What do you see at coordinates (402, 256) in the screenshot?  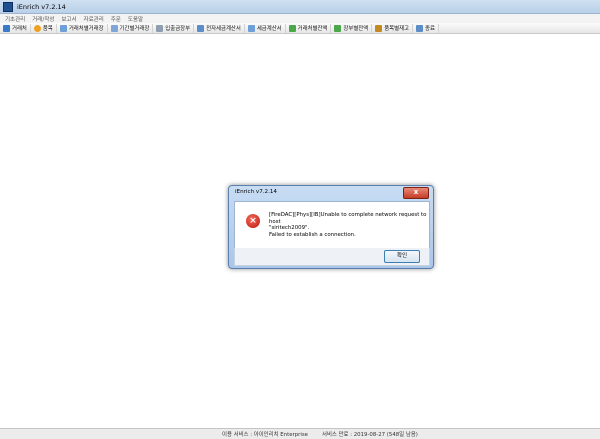 I see `ok-button: 확인` at bounding box center [402, 256].